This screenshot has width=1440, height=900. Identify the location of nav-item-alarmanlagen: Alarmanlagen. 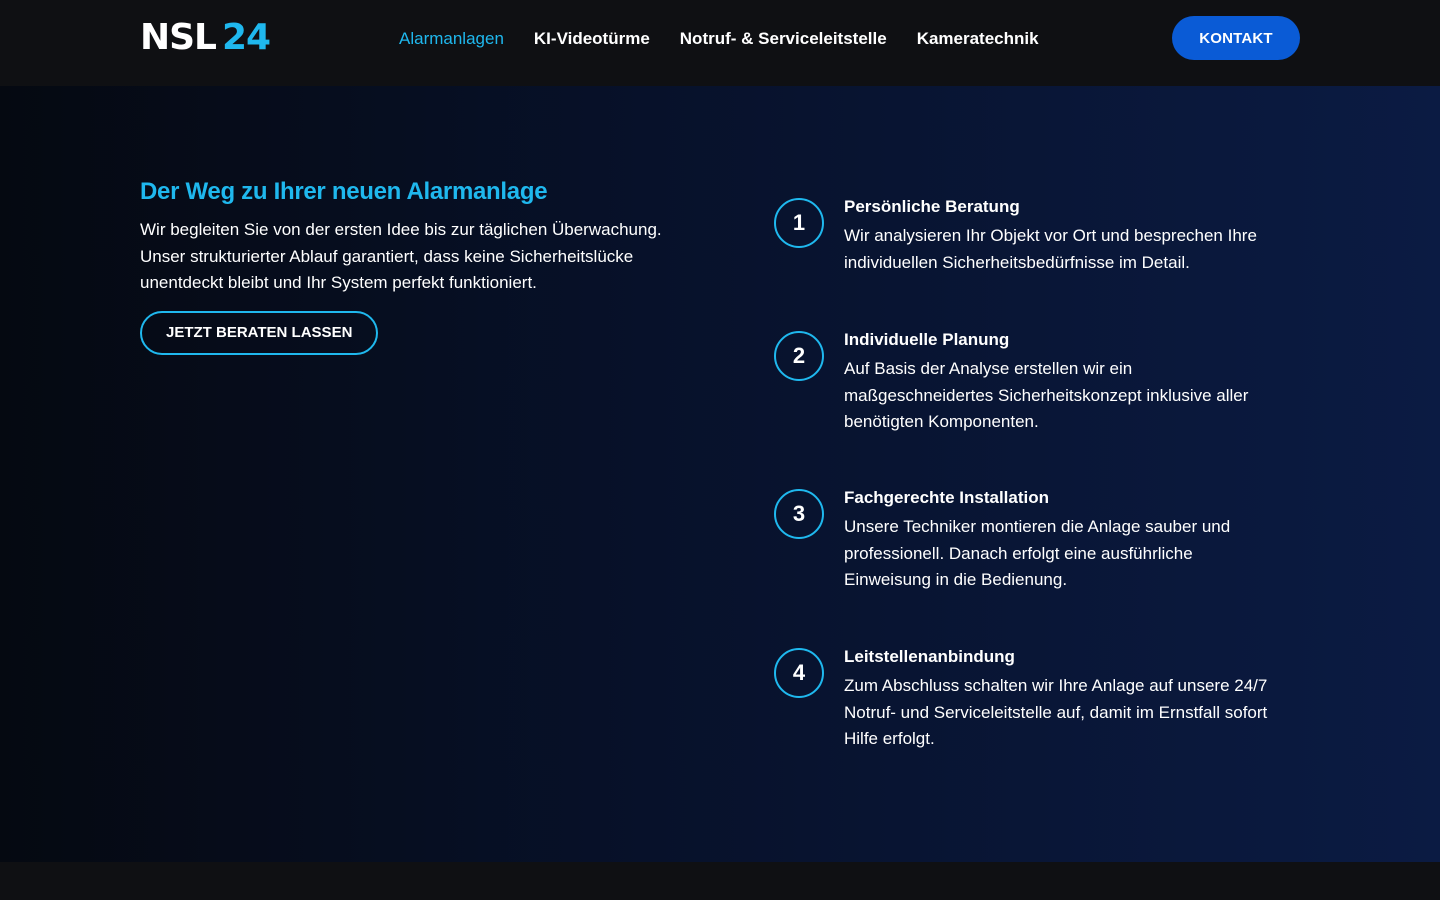
(451, 39).